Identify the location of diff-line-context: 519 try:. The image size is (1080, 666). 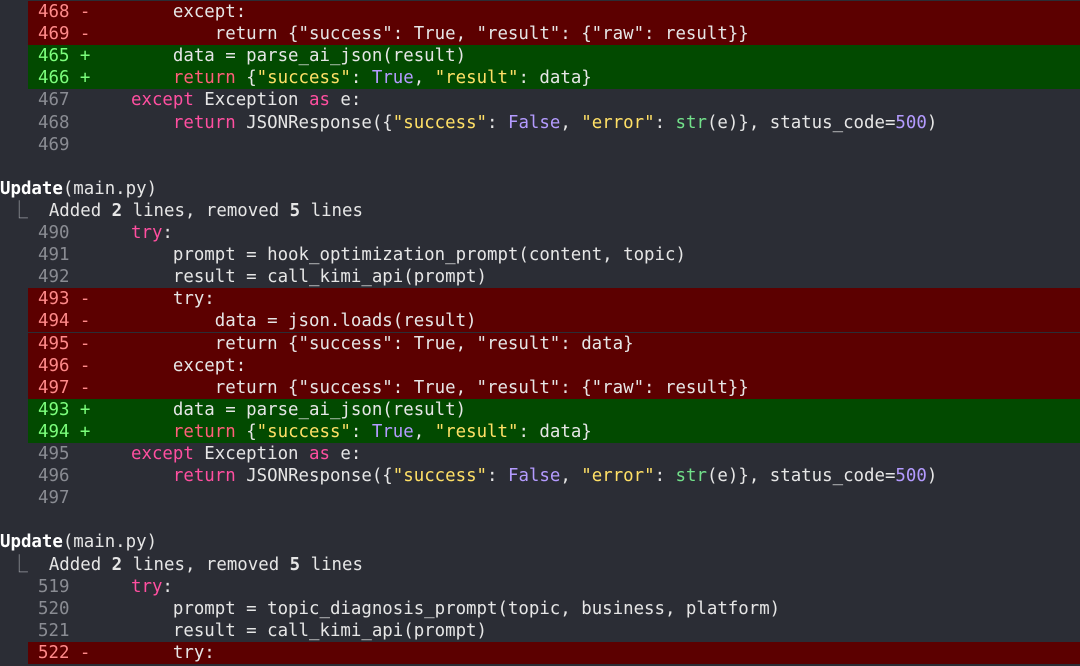
(554, 587).